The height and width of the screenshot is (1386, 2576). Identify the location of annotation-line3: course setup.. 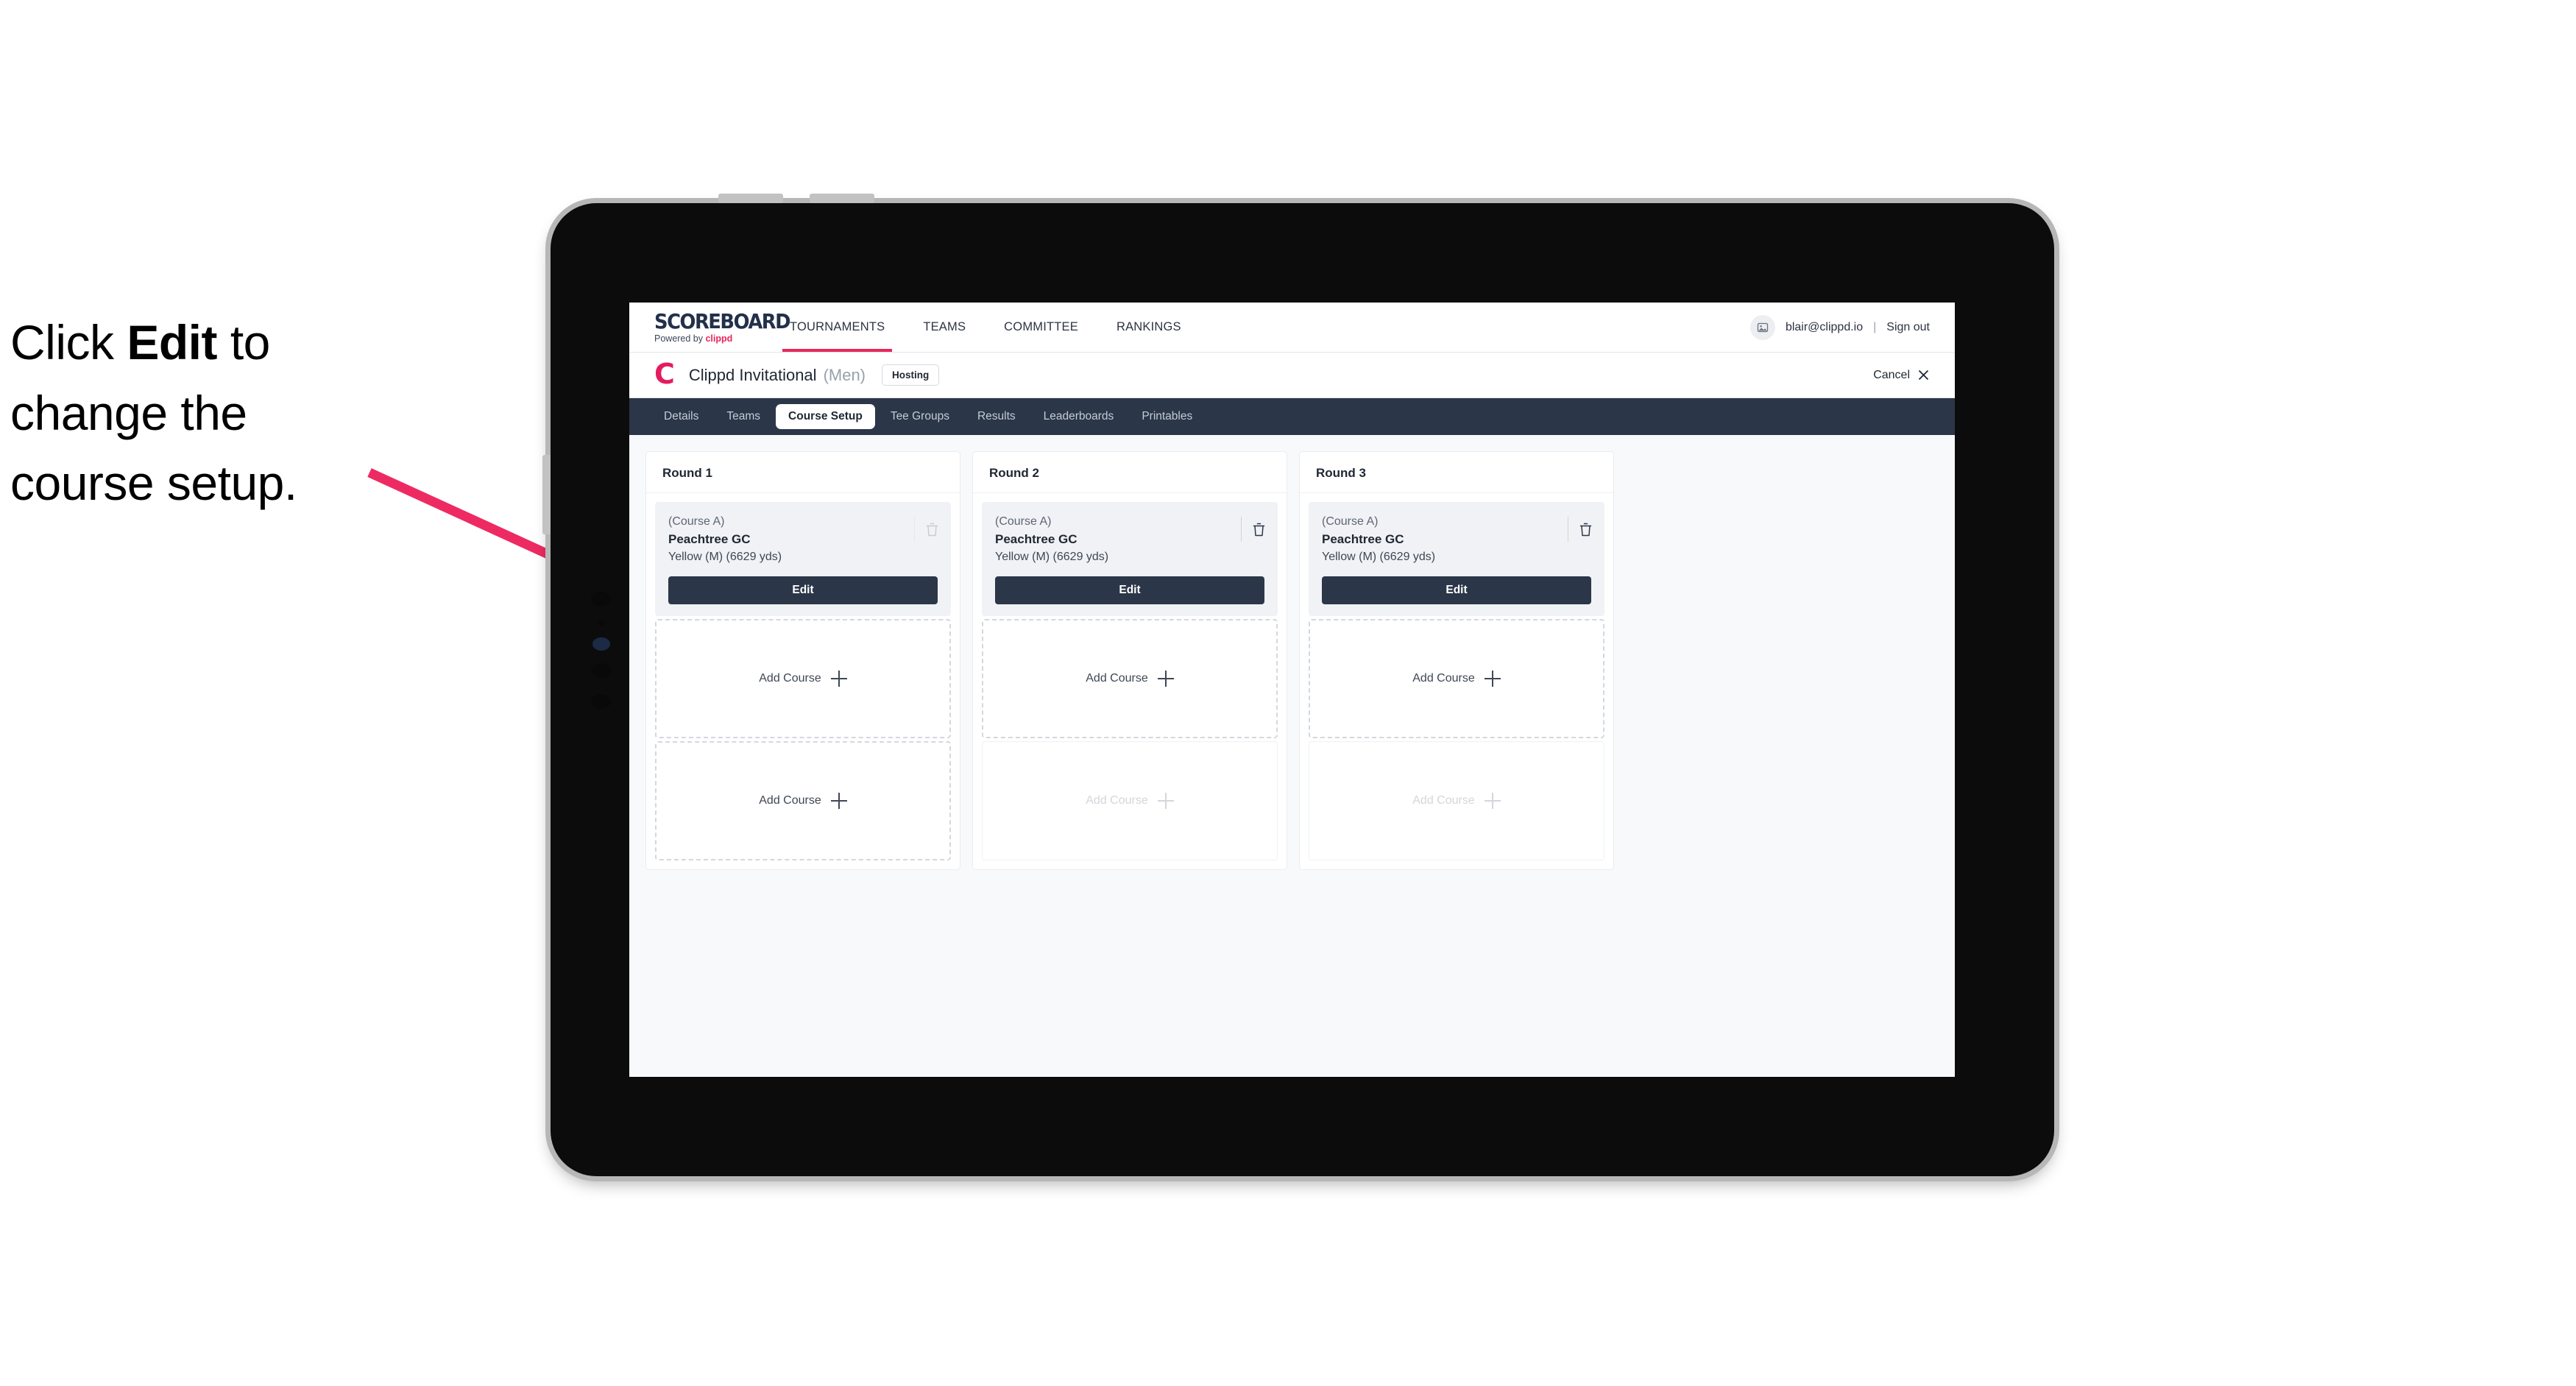
(153, 483).